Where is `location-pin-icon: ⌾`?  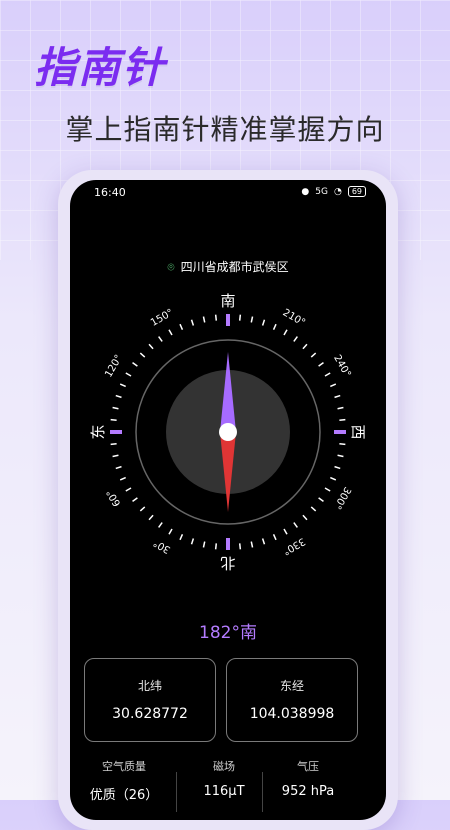 location-pin-icon: ⌾ is located at coordinates (171, 267).